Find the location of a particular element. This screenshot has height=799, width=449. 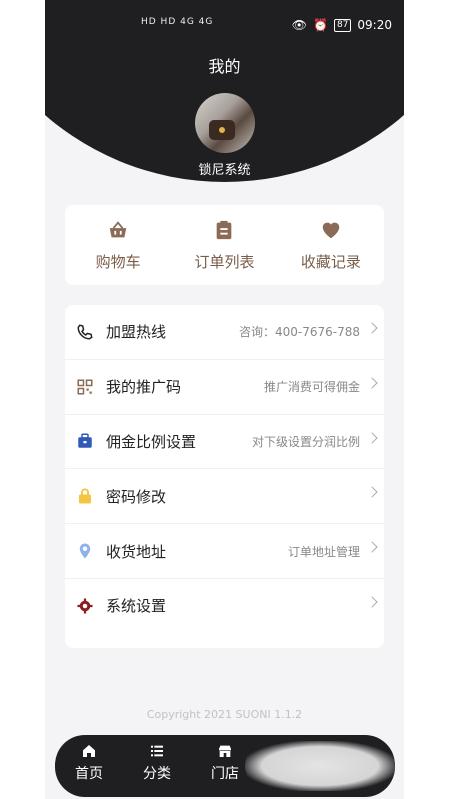

gear-icon is located at coordinates (85, 606).